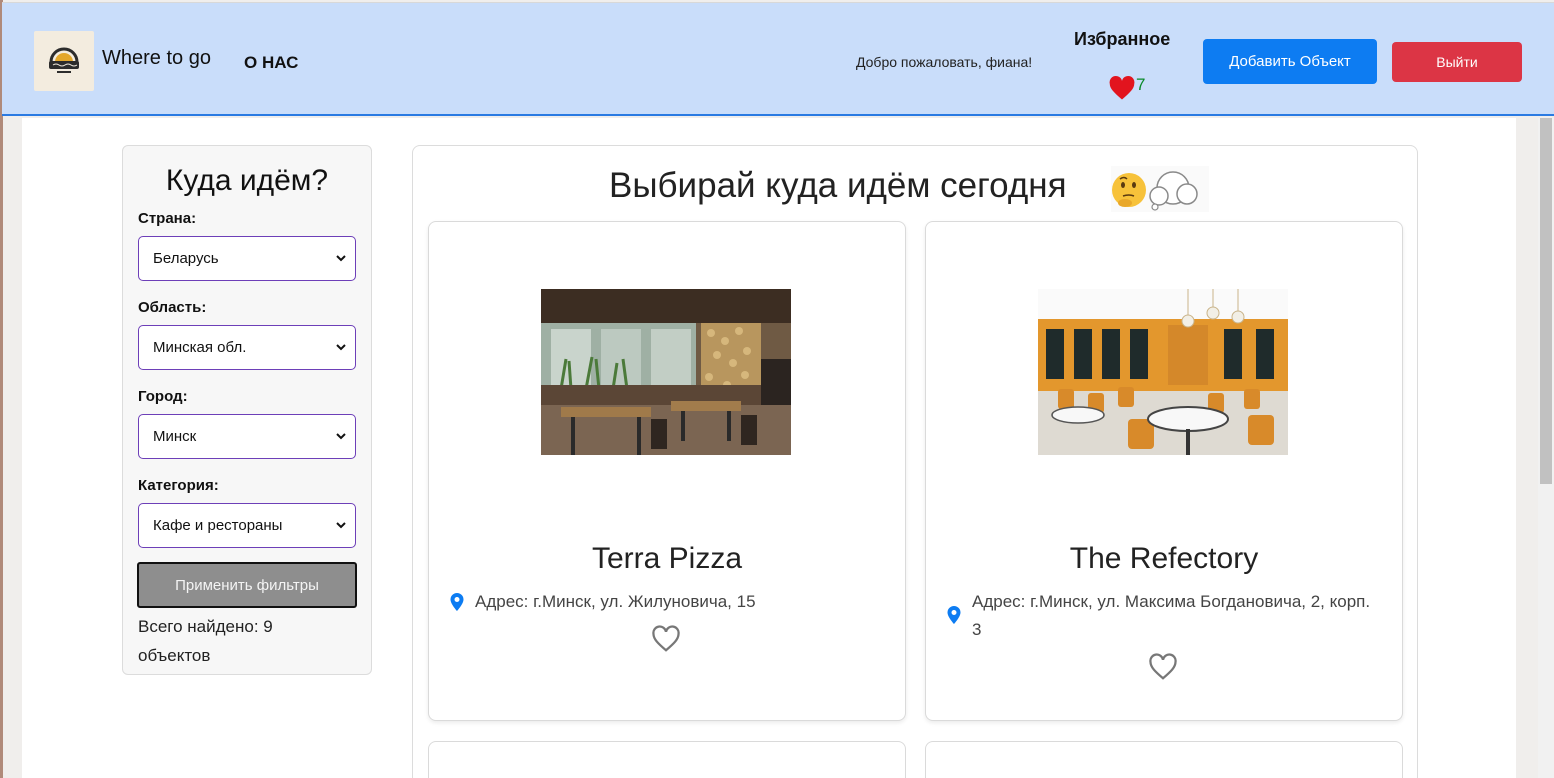  I want to click on city-select: Минск, so click(247, 436).